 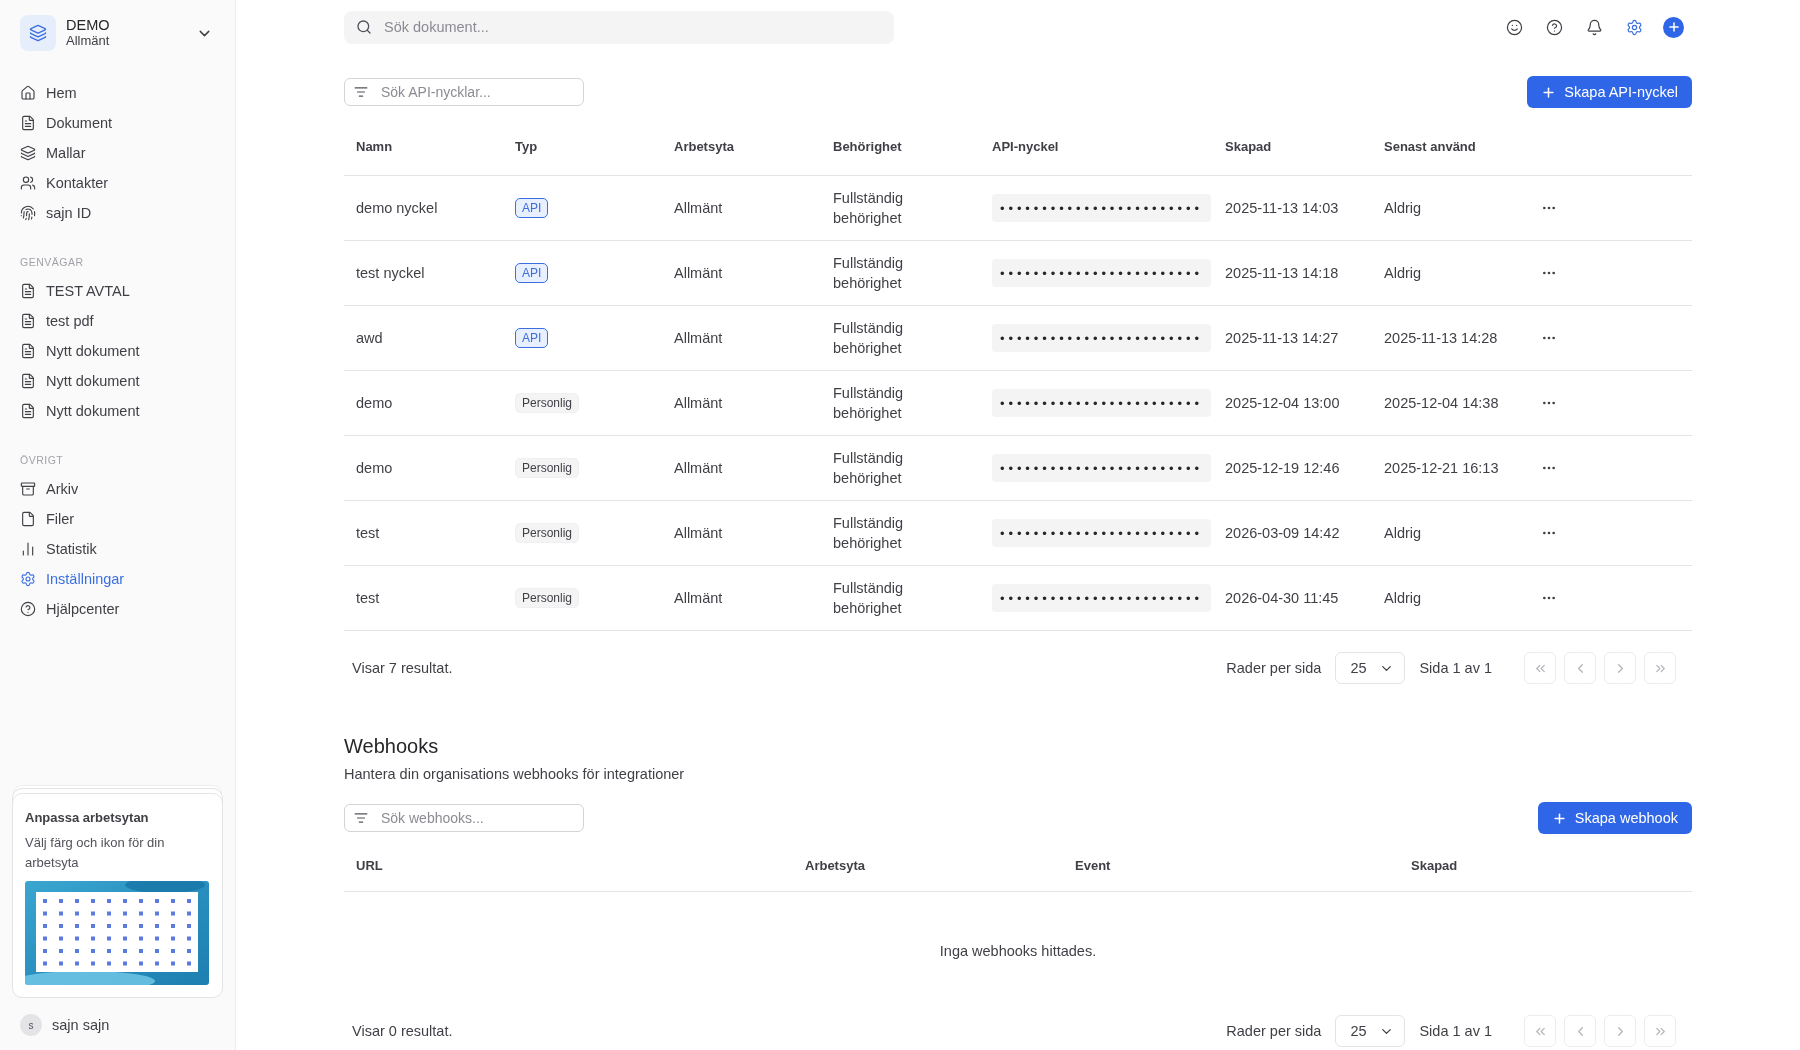 What do you see at coordinates (1093, 865) in the screenshot?
I see `column-header: Event` at bounding box center [1093, 865].